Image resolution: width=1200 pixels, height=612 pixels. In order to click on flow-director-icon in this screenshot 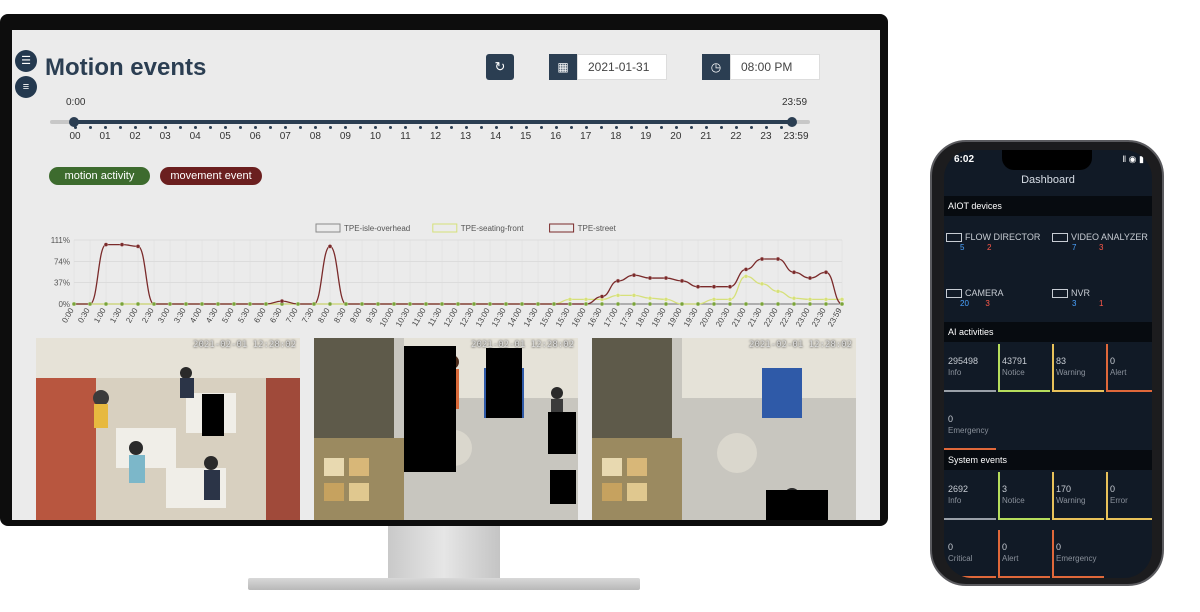, I will do `click(954, 238)`.